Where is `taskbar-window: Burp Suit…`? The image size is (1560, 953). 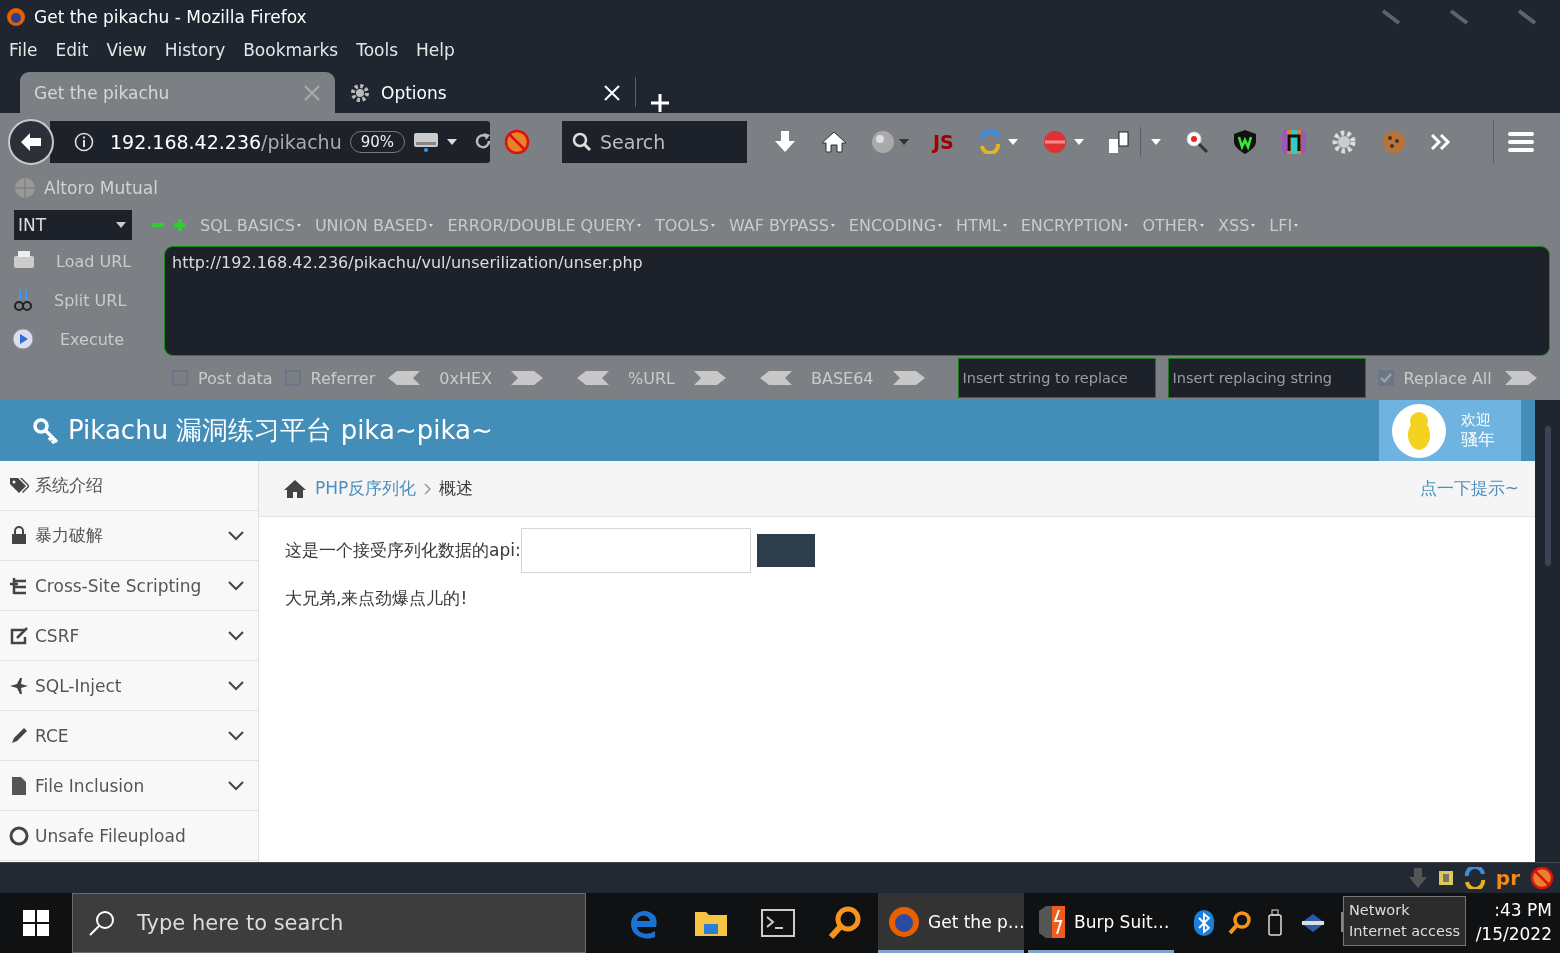 taskbar-window: Burp Suit… is located at coordinates (1101, 923).